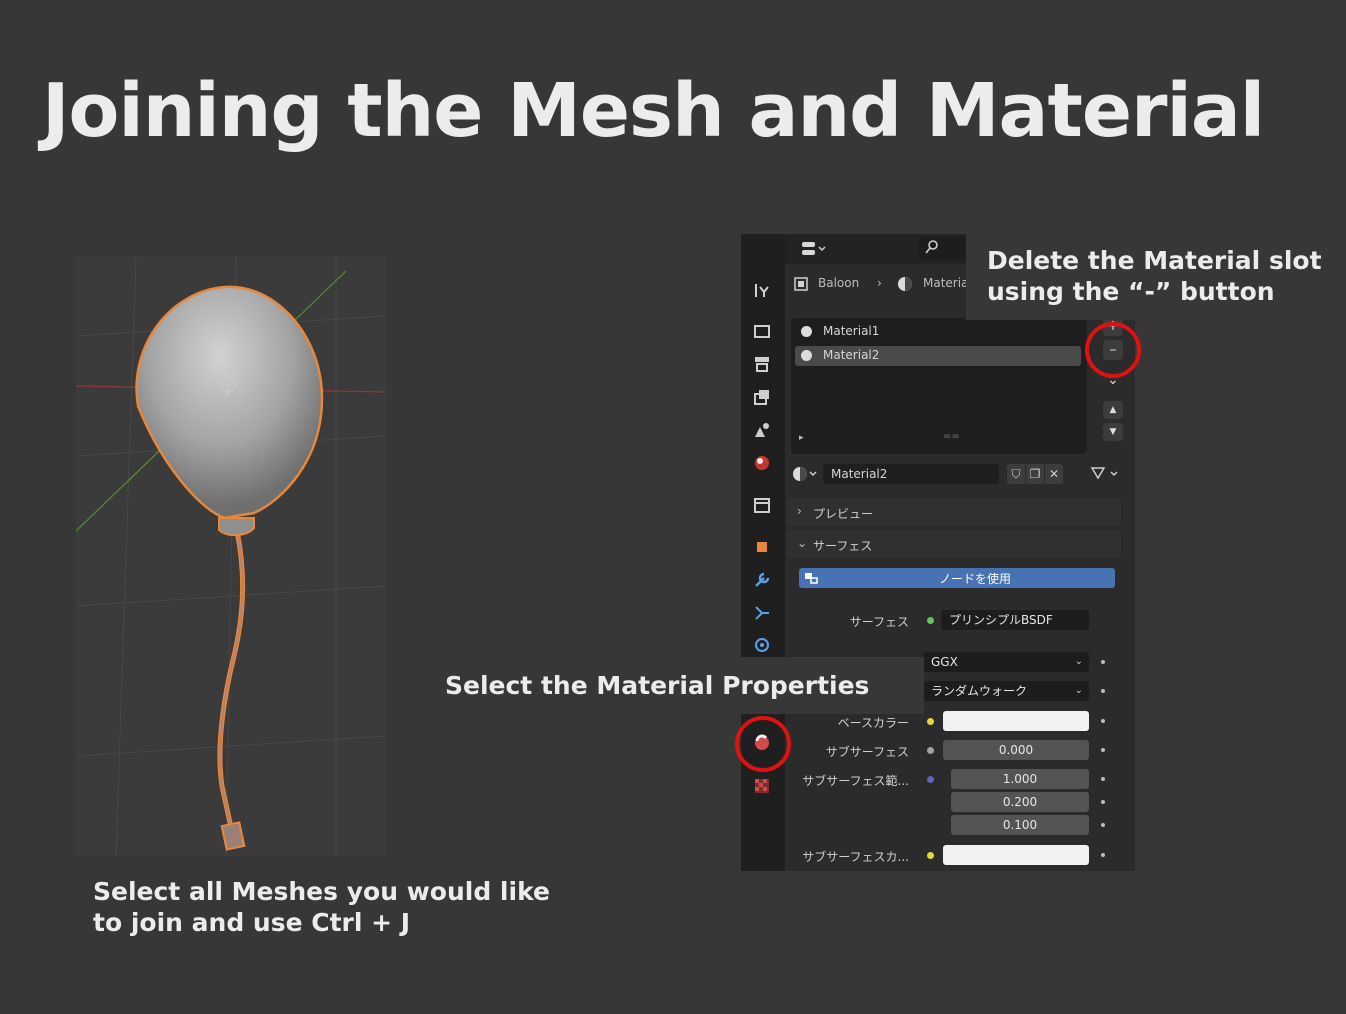 Image resolution: width=1346 pixels, height=1014 pixels. Describe the element at coordinates (1020, 802) in the screenshot. I see `subsurface-radius-y: 0.200` at that location.